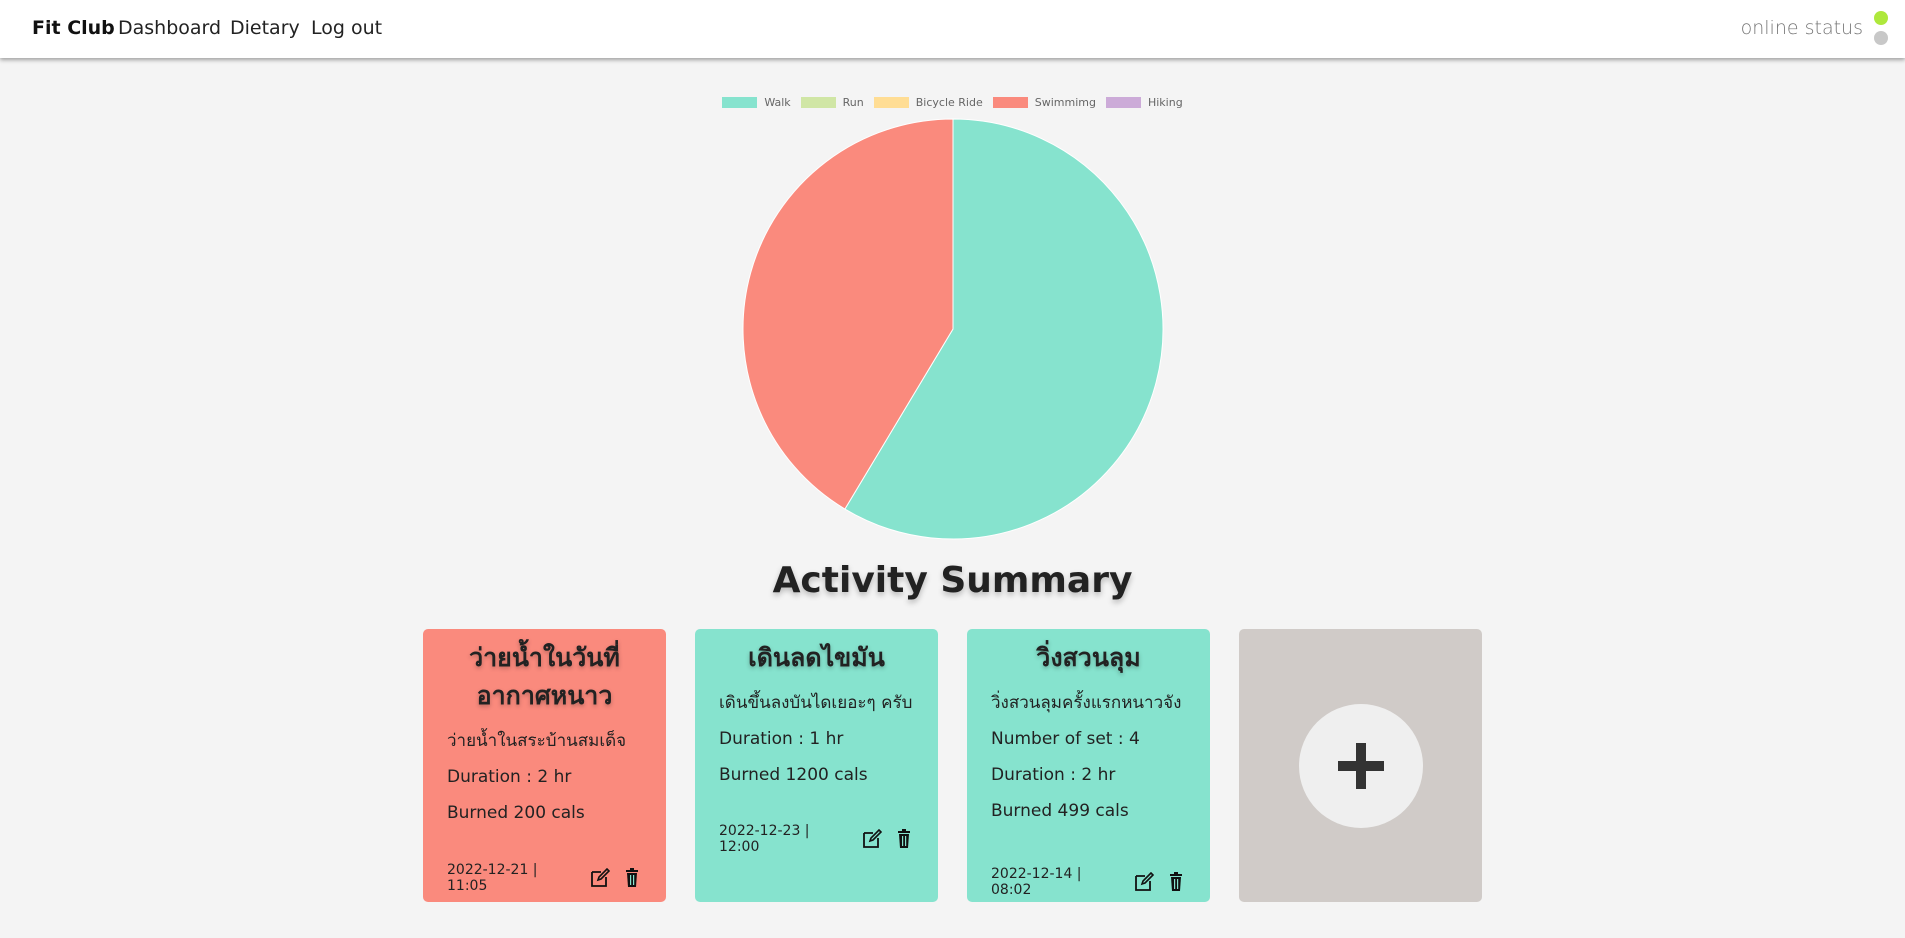 The width and height of the screenshot is (1905, 938). I want to click on card-description: เดินขึ้นลงบันไดเยอะๆ ครับ, so click(816, 703).